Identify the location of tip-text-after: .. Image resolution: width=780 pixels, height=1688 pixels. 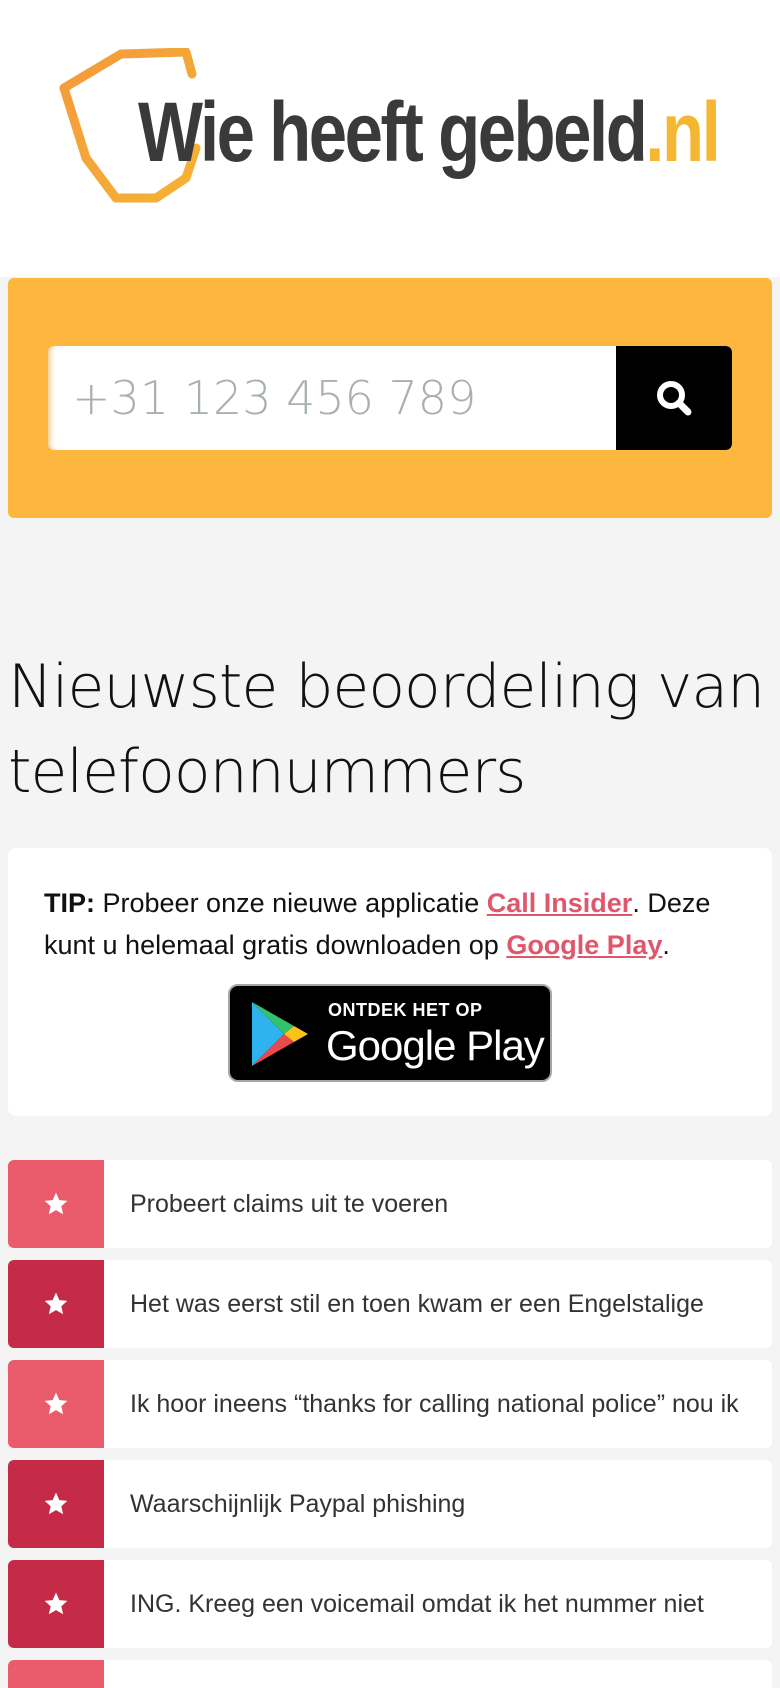
(666, 945).